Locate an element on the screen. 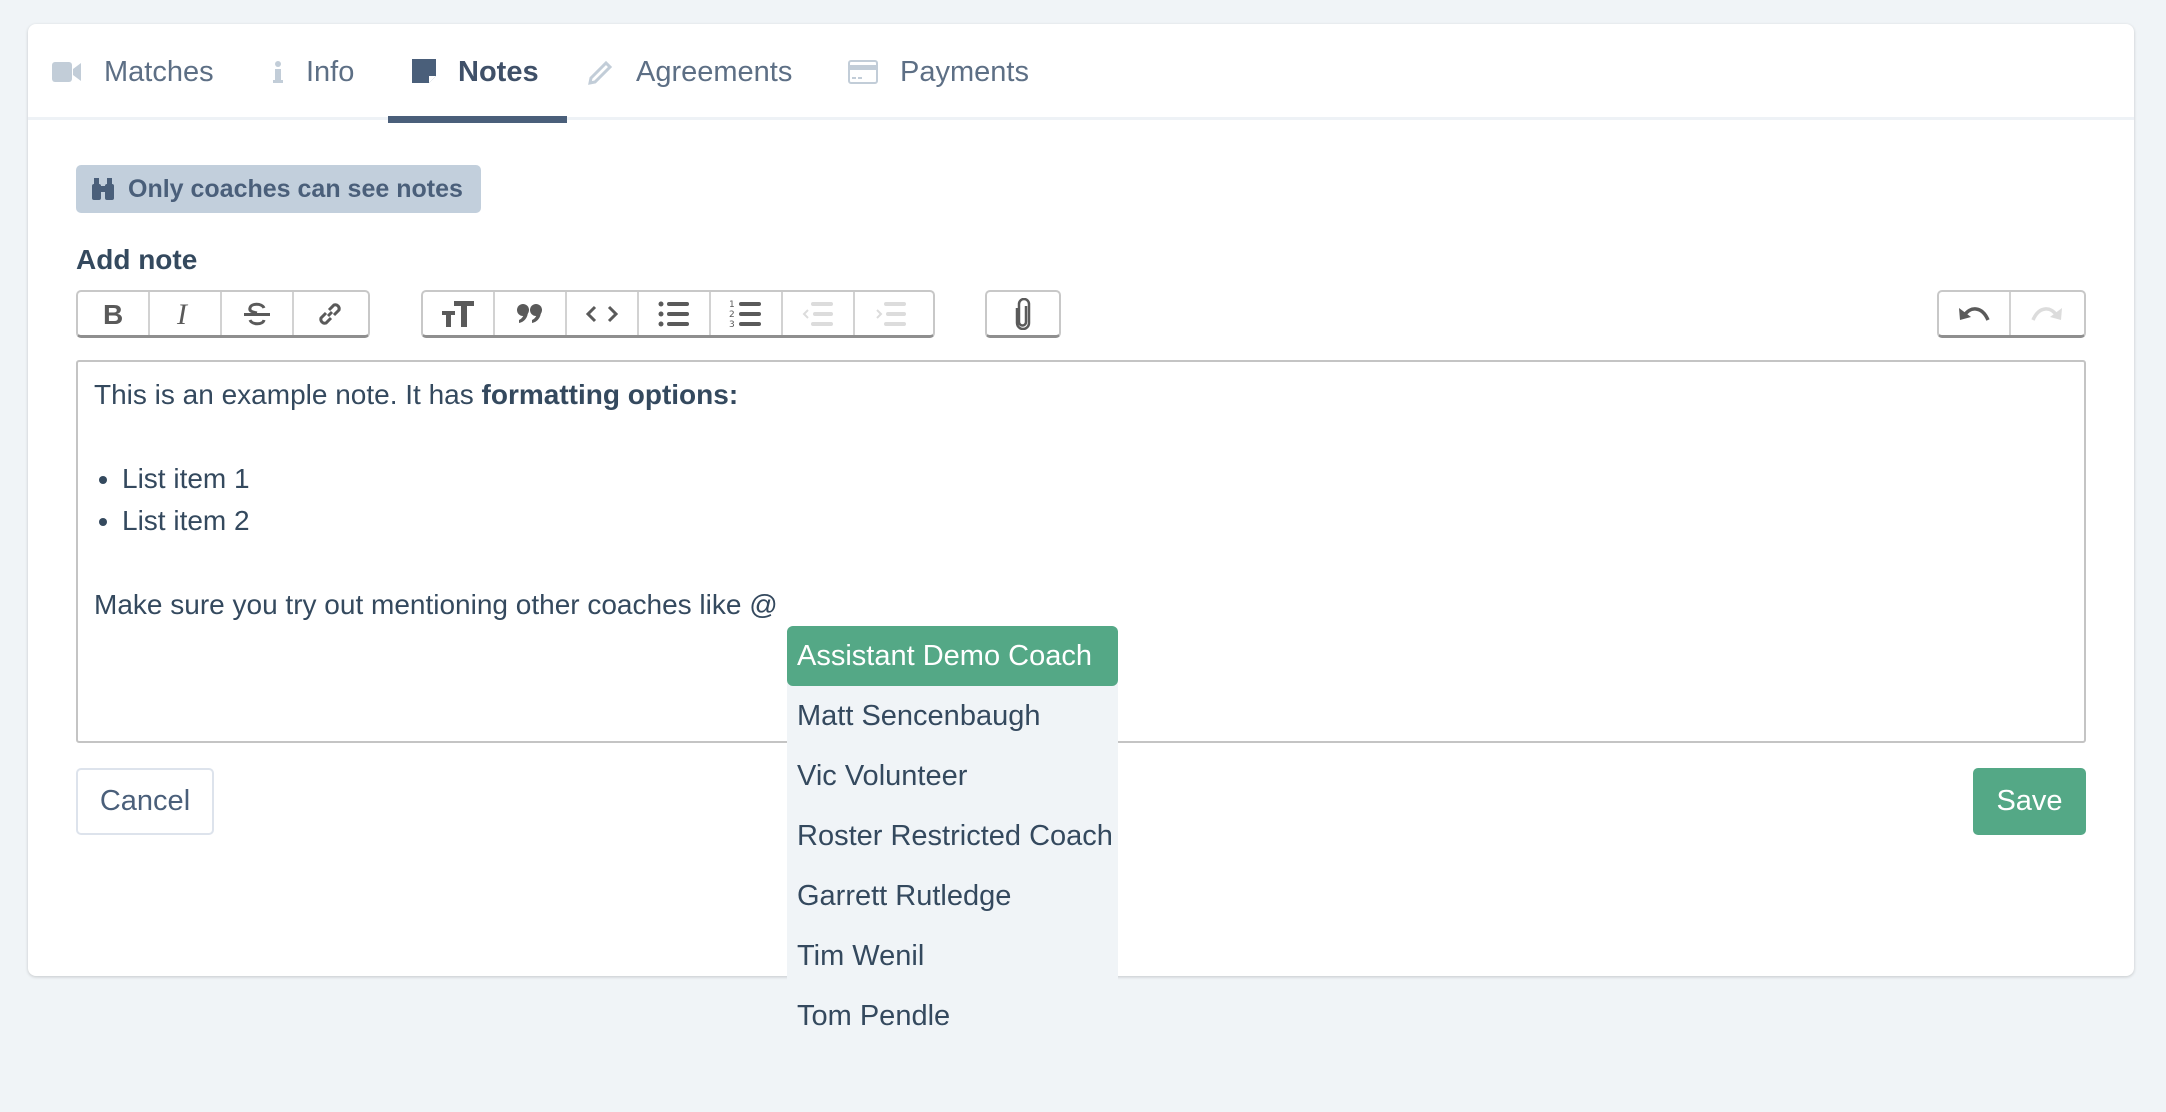  redo-icon is located at coordinates (2046, 313).